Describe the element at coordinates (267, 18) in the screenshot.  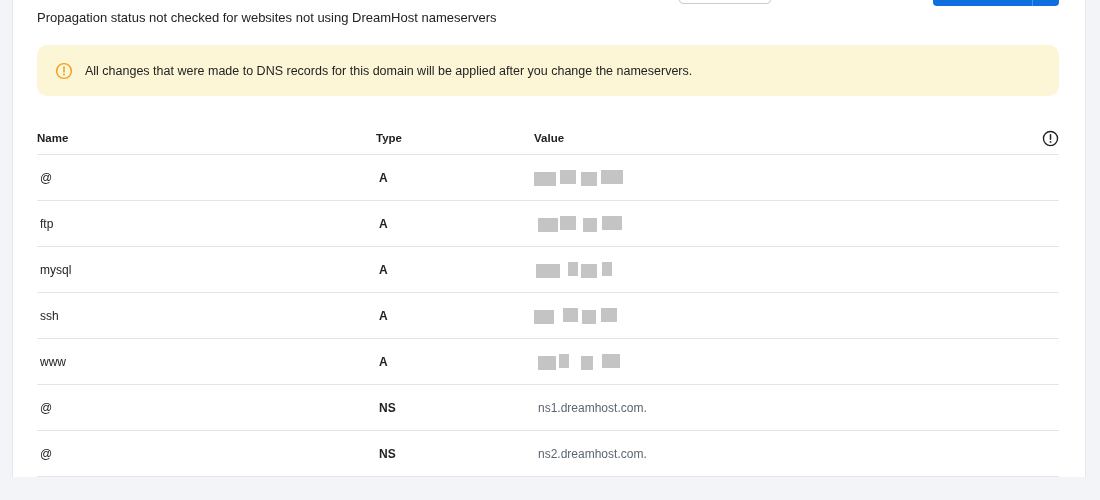
I see `propagation-note: Propagation status not checked for websites not using DreamHost nameservers` at that location.